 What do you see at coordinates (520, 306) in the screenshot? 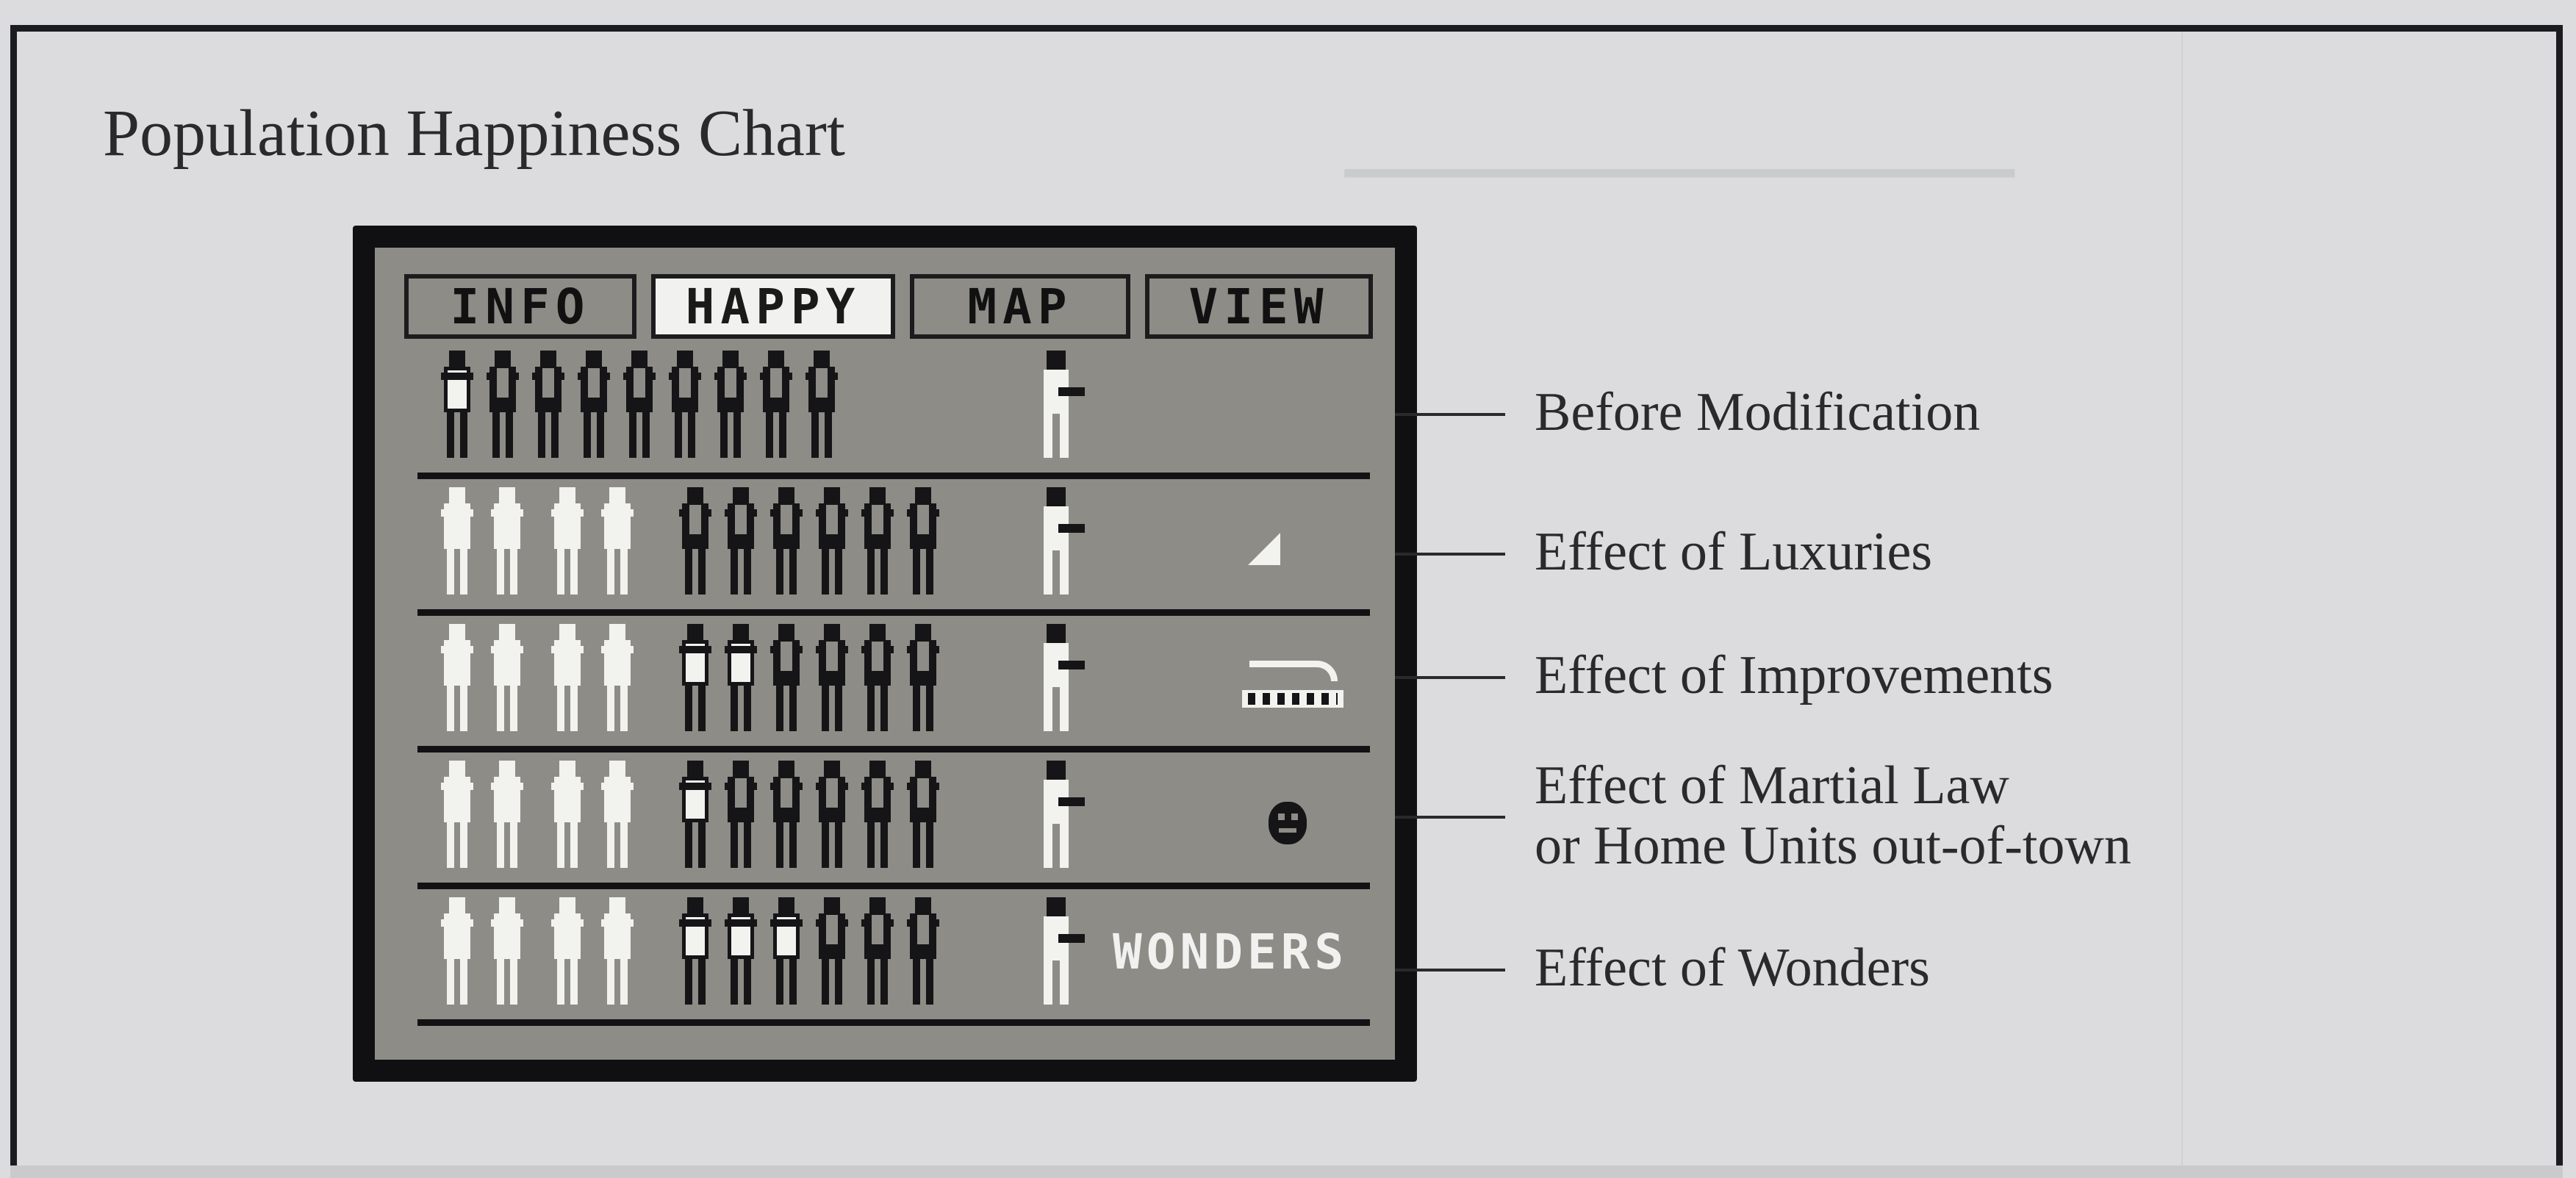
I see `tab-info: INFO` at bounding box center [520, 306].